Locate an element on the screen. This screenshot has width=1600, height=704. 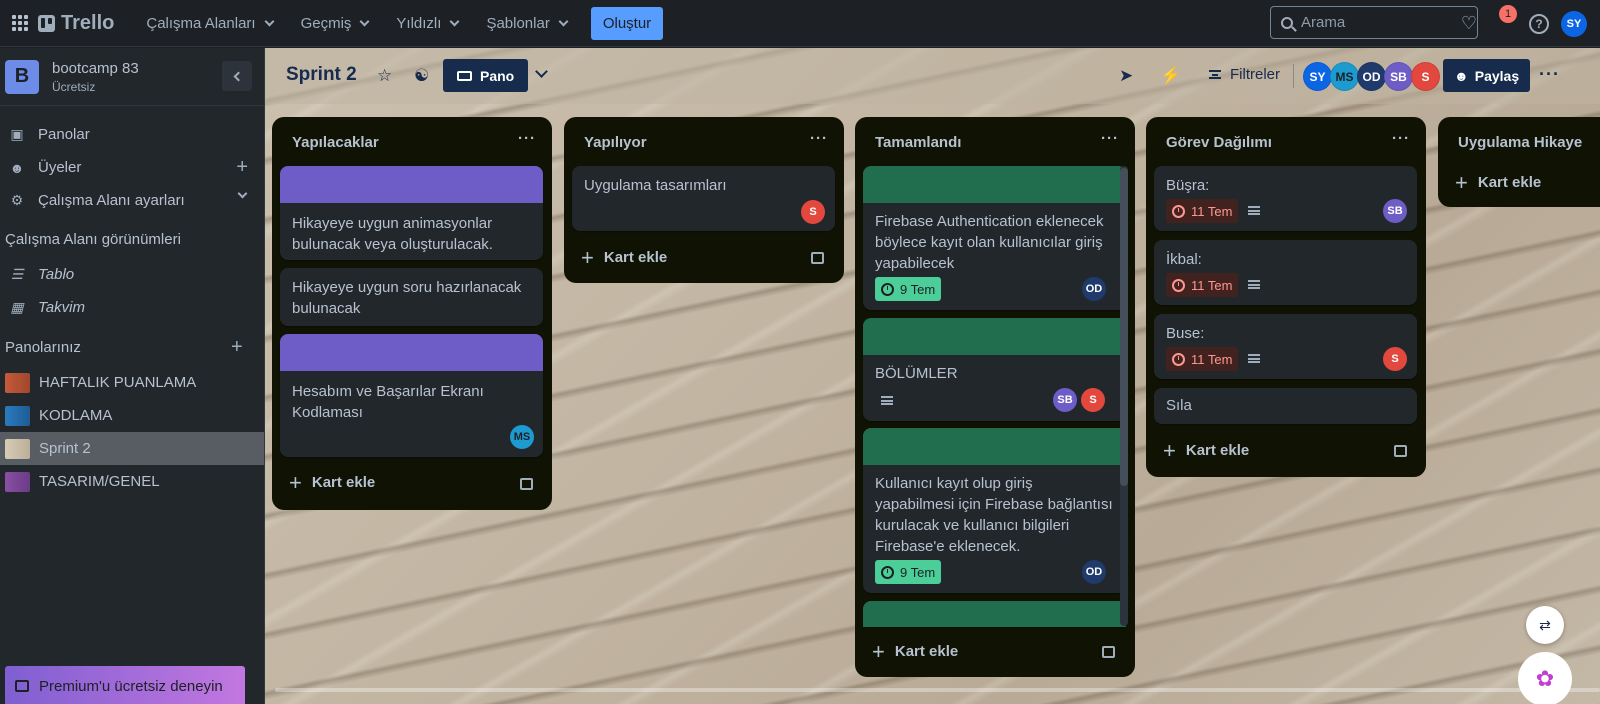
power-ups-icon: ➤ is located at coordinates (1126, 76).